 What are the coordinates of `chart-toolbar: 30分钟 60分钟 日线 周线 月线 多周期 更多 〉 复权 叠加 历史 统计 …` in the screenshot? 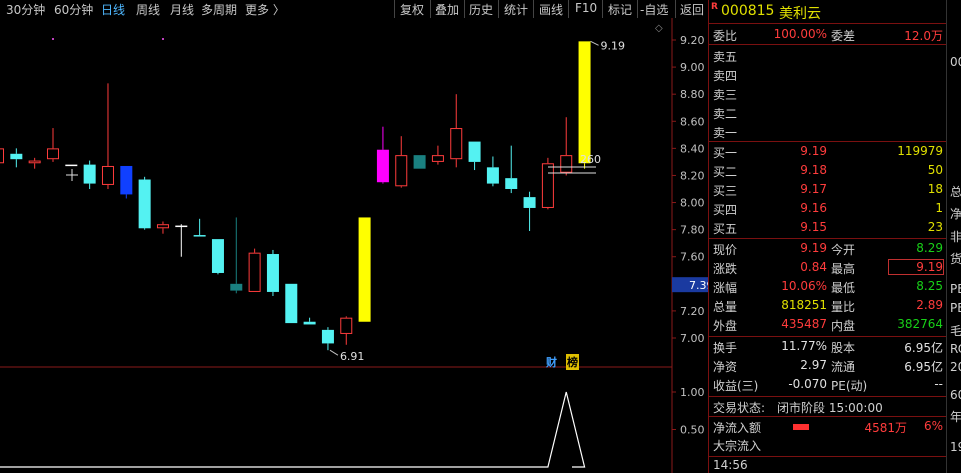 It's located at (354, 9).